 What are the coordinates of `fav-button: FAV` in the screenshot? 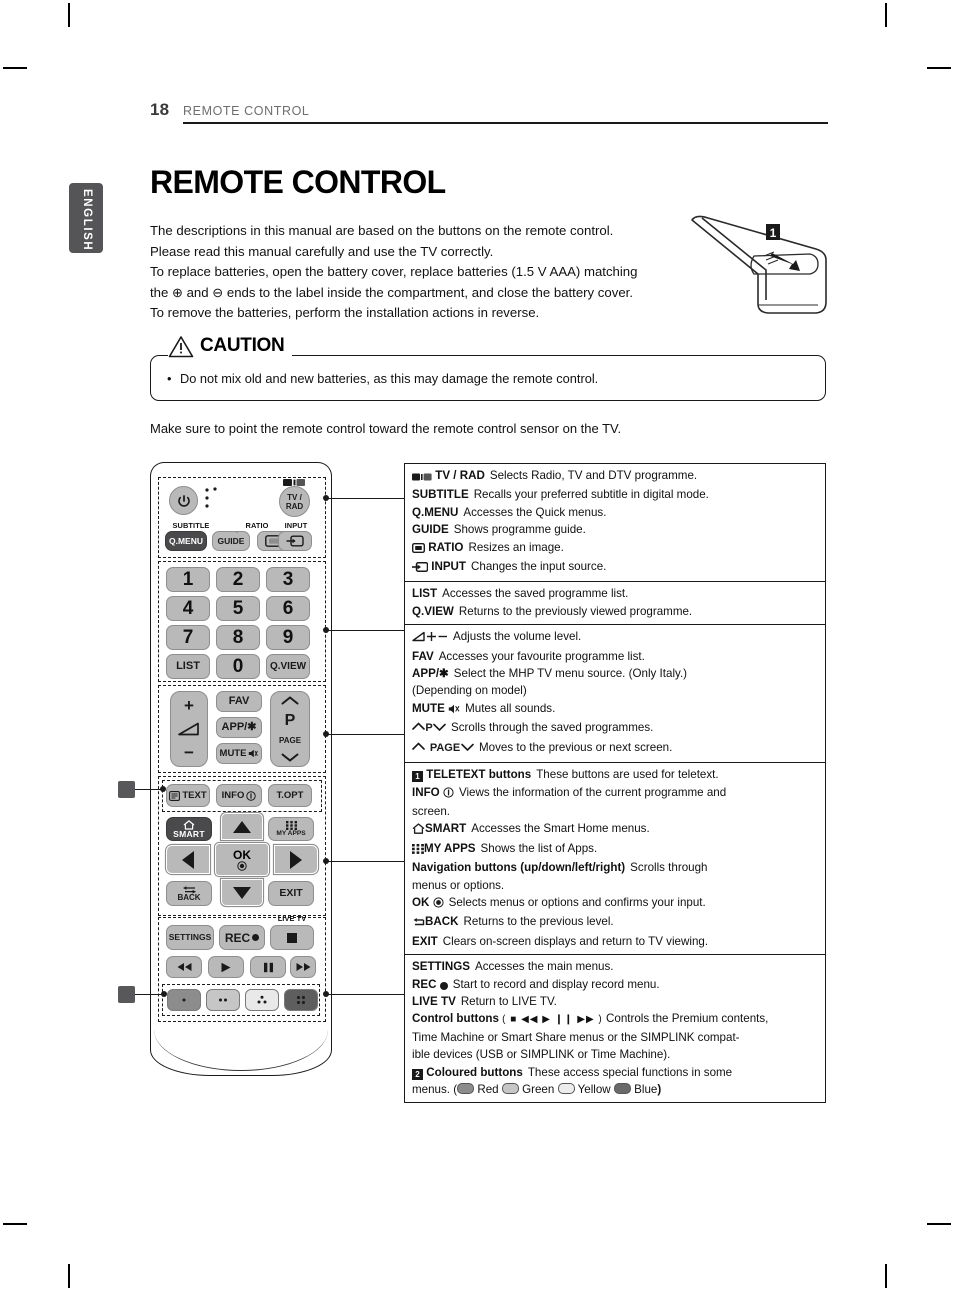 It's located at (239, 701).